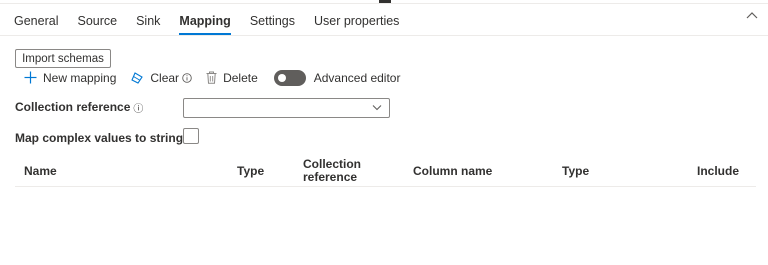 The width and height of the screenshot is (768, 265). Describe the element at coordinates (187, 77) in the screenshot. I see `info-icon` at that location.